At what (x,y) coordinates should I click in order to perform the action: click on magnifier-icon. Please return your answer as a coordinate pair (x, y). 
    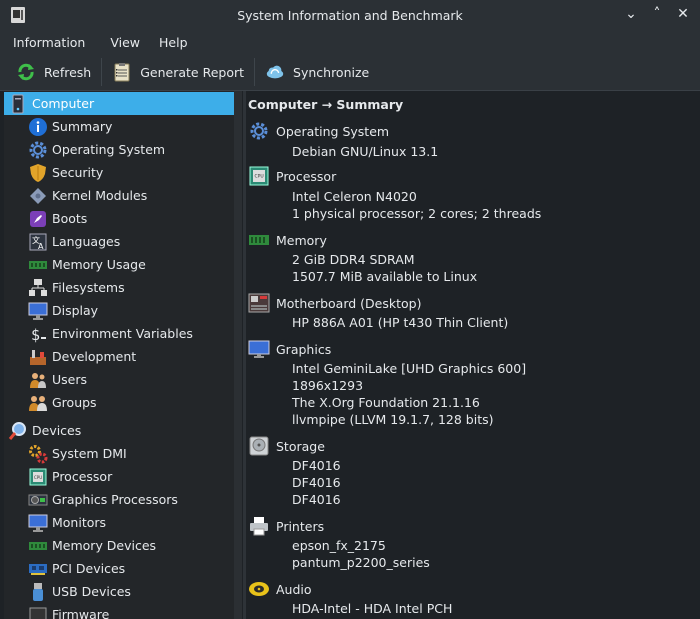
    Looking at the image, I should click on (17, 430).